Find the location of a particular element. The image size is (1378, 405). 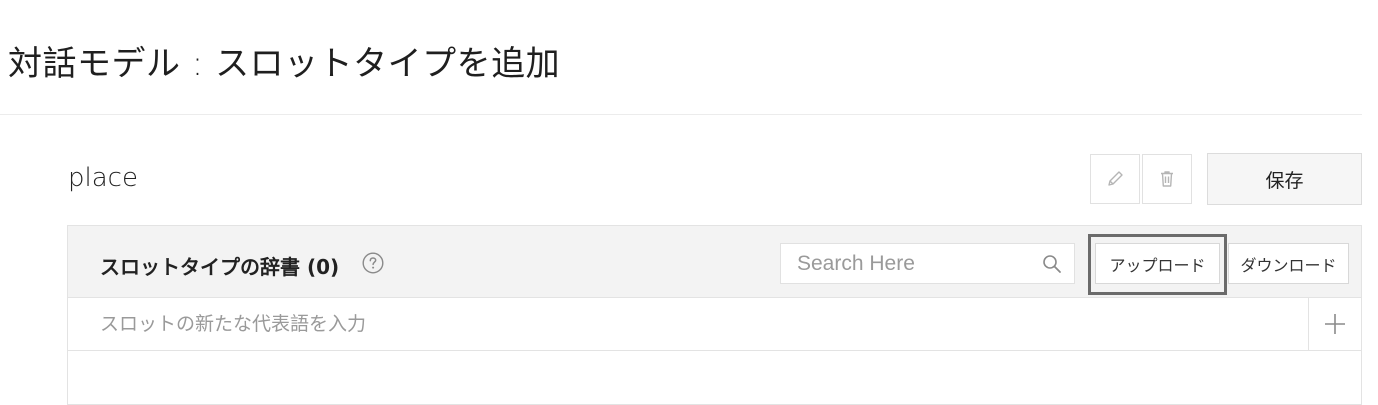

search-input is located at coordinates (914, 263).